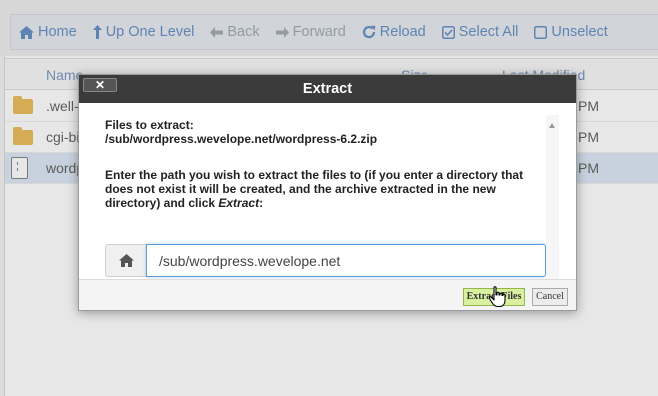 The height and width of the screenshot is (396, 658). What do you see at coordinates (239, 203) in the screenshot?
I see `instructions-emphasis: Extract` at bounding box center [239, 203].